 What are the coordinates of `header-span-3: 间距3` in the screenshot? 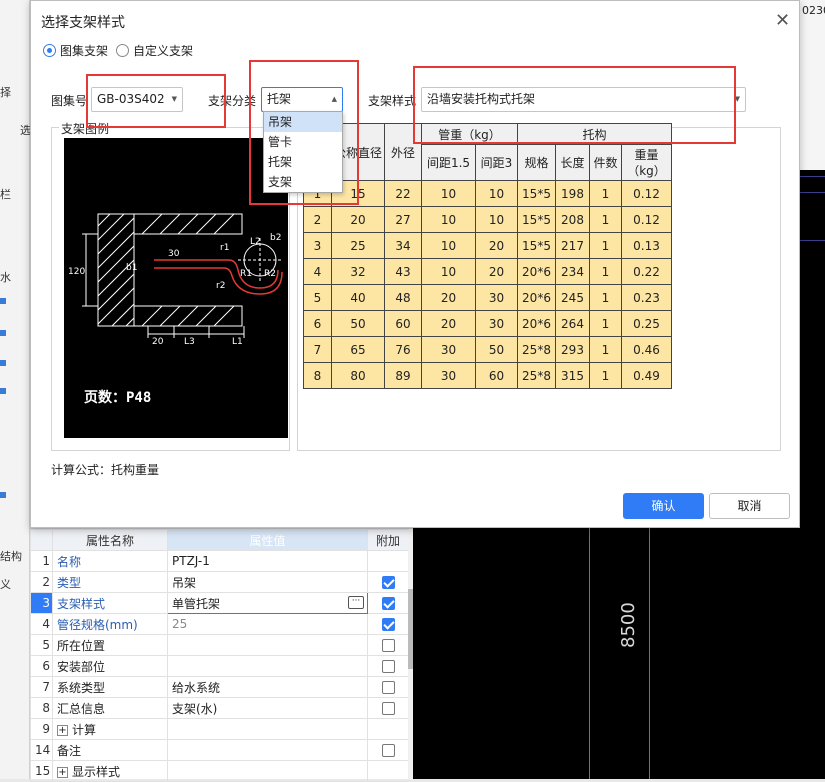 It's located at (496, 162).